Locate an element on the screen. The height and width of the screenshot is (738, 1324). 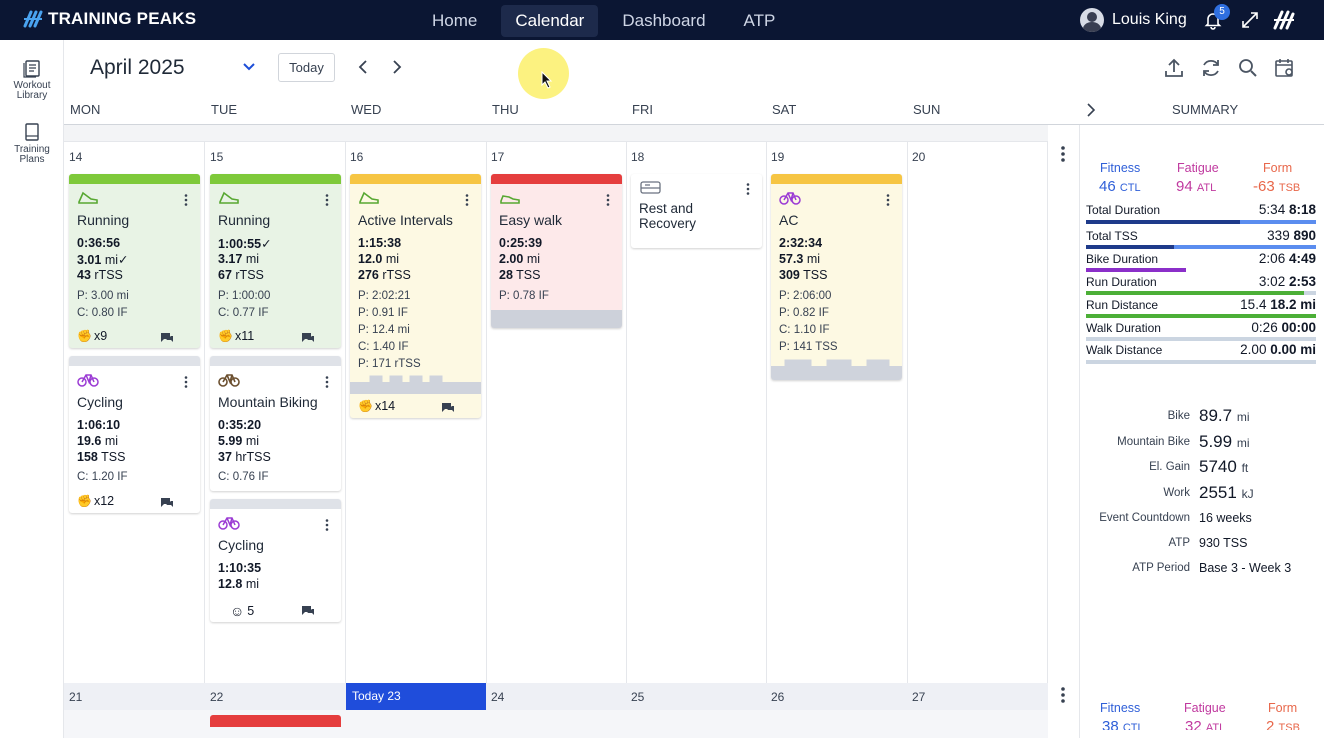
workout-library-label-2: Library is located at coordinates (32, 95).